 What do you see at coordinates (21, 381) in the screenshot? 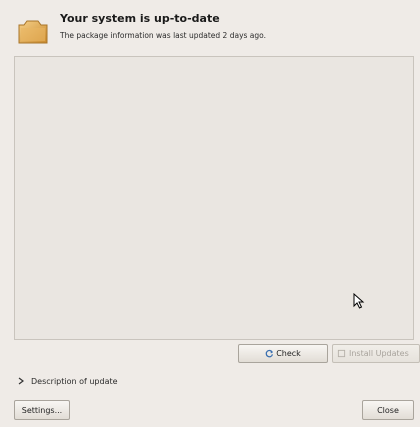
I see `chevron-right-icon` at bounding box center [21, 381].